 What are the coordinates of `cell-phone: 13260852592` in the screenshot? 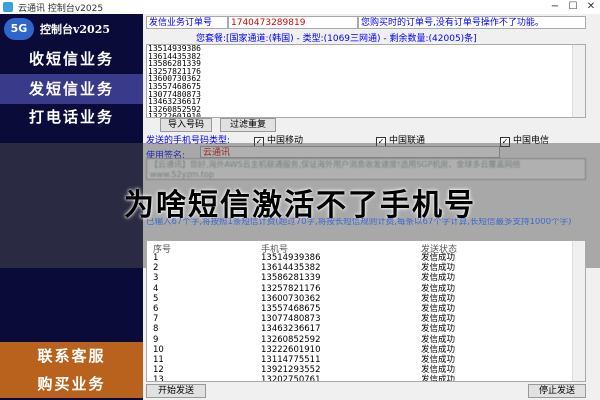 It's located at (291, 339).